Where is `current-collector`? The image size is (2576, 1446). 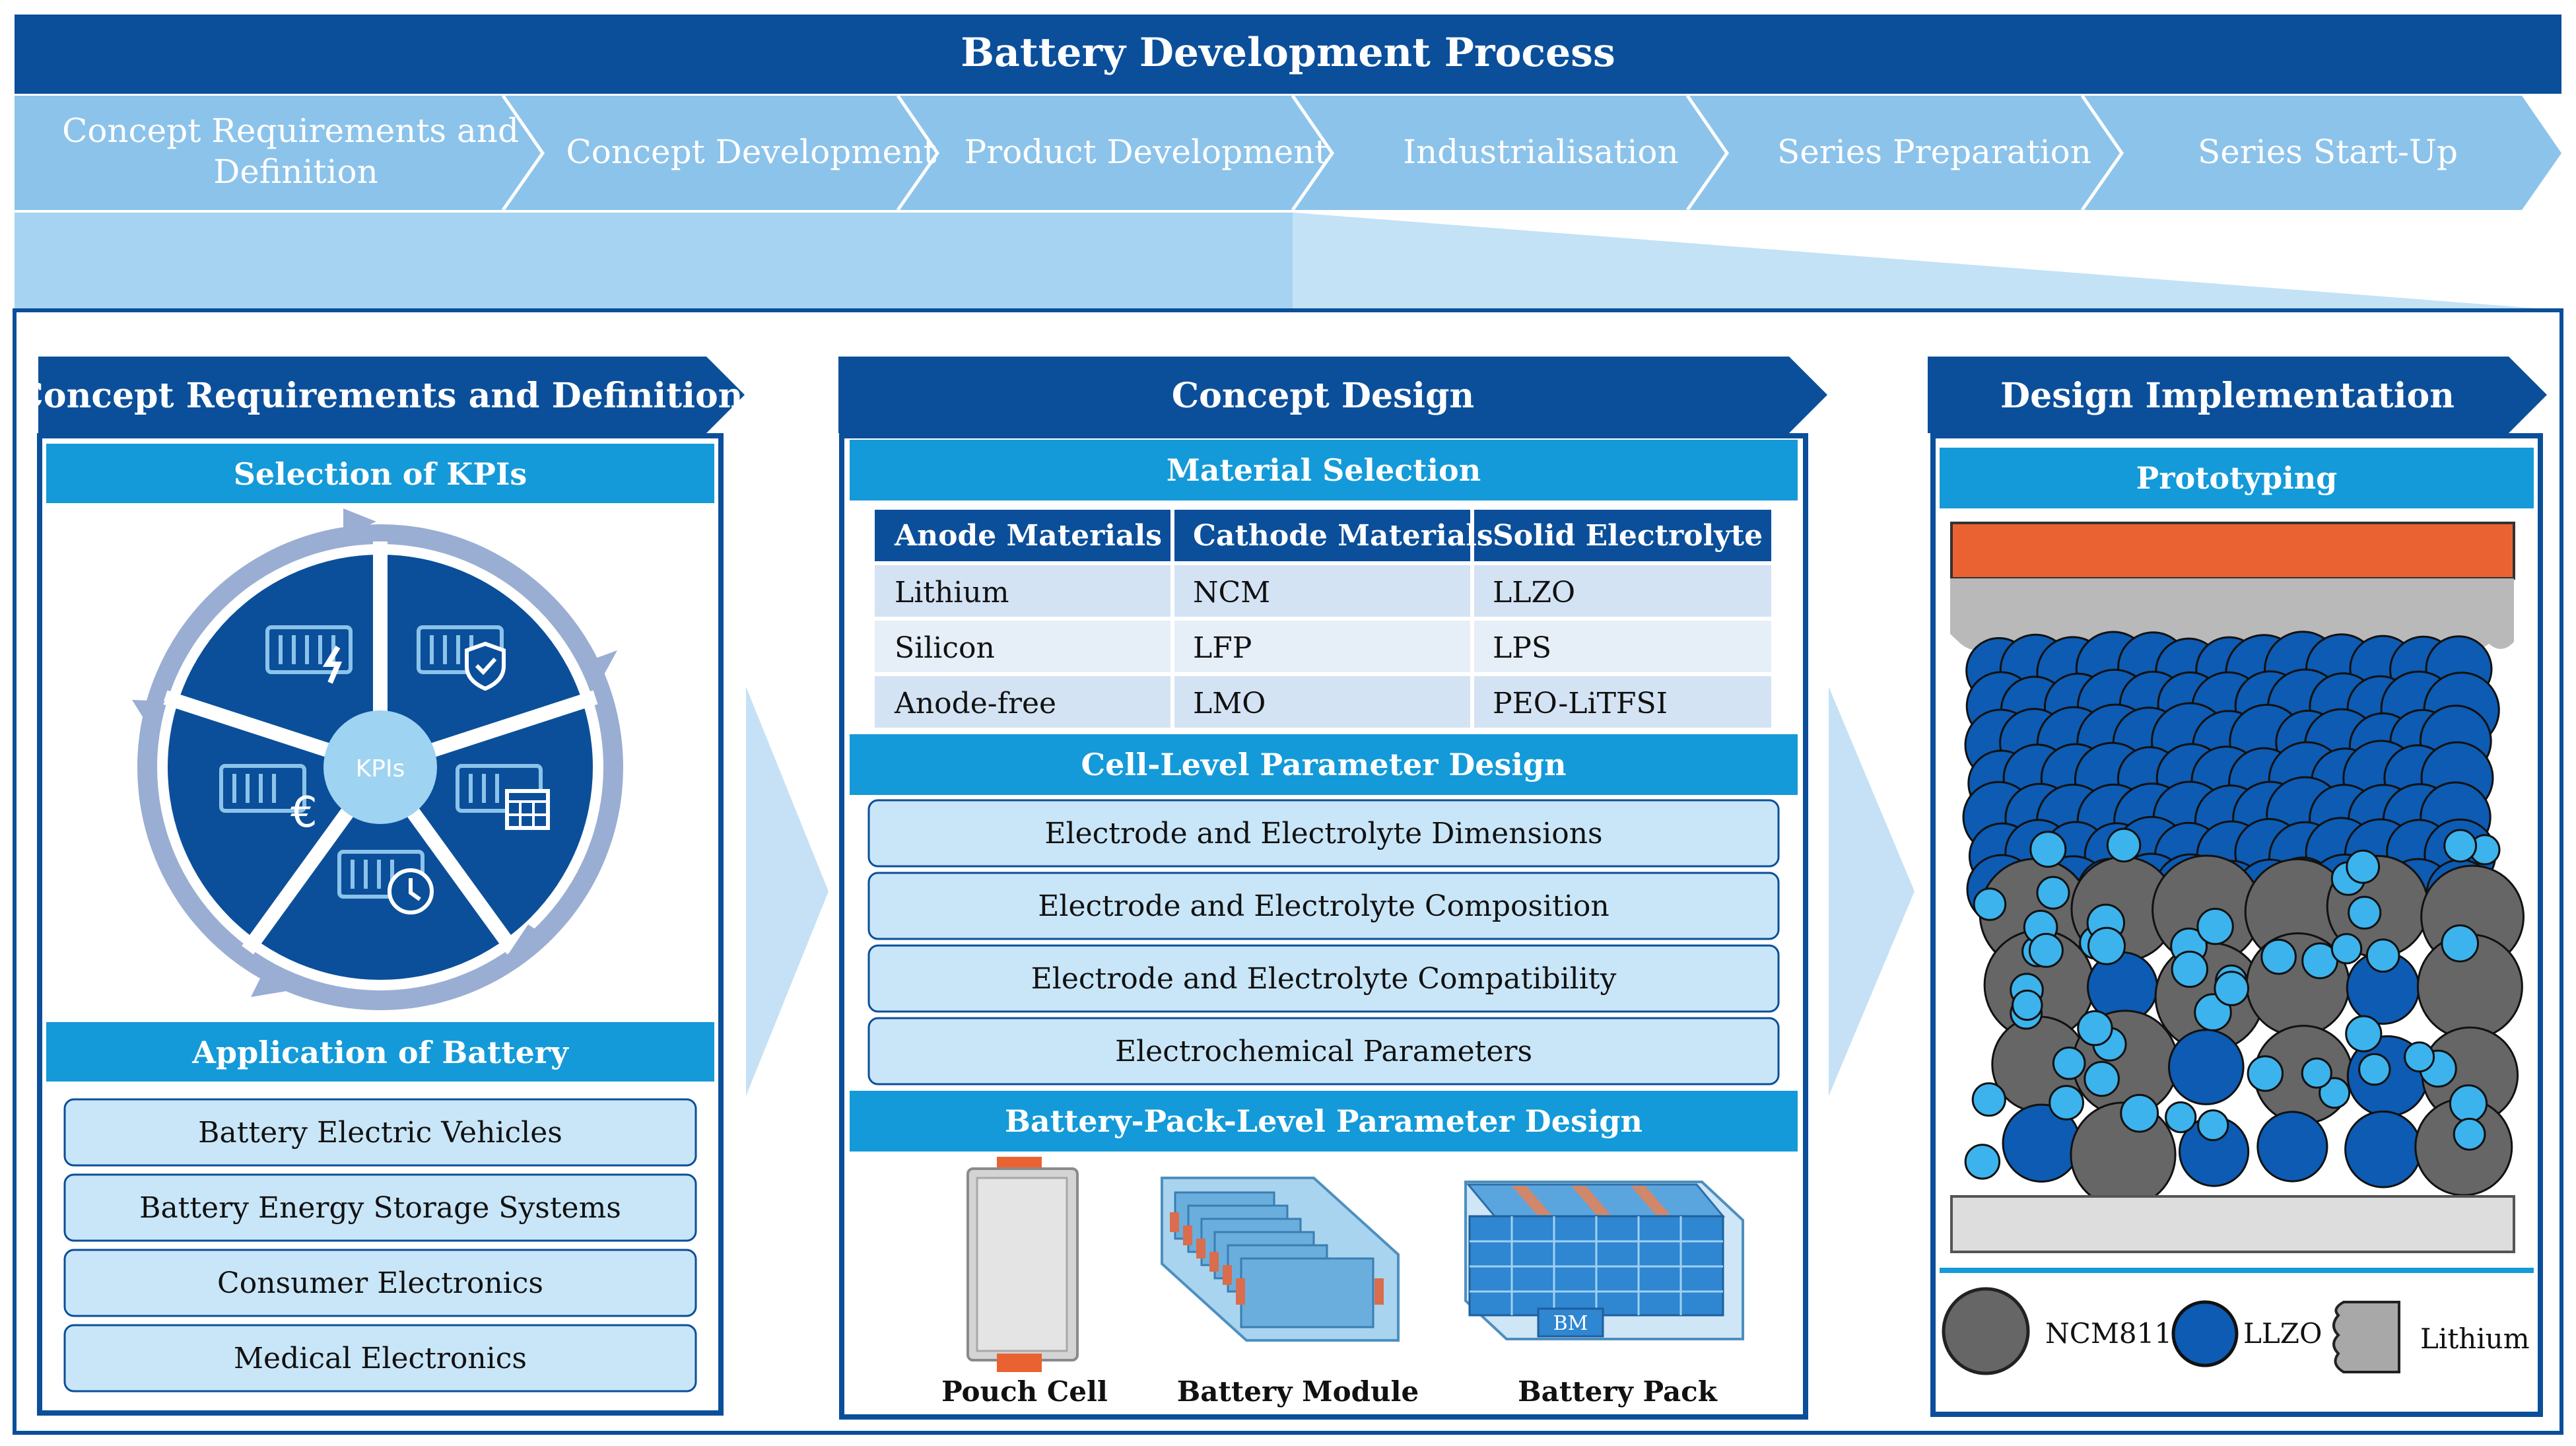
current-collector is located at coordinates (2233, 551).